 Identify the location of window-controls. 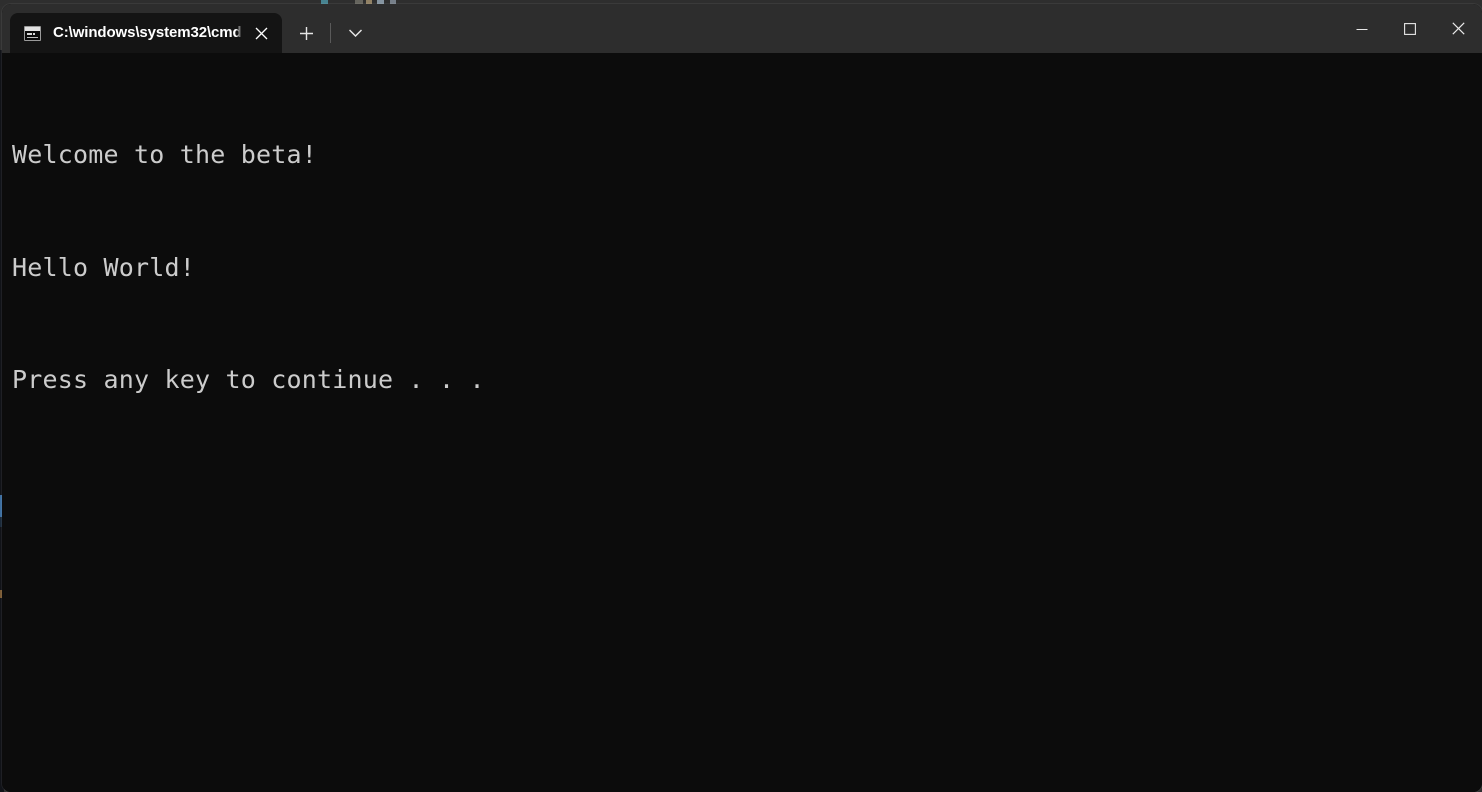
(1410, 28).